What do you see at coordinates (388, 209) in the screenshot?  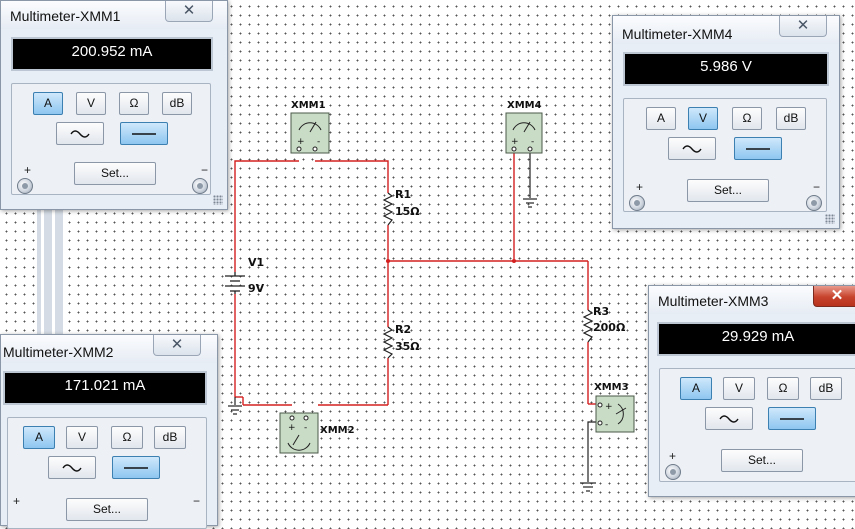 I see `resistor-r1` at bounding box center [388, 209].